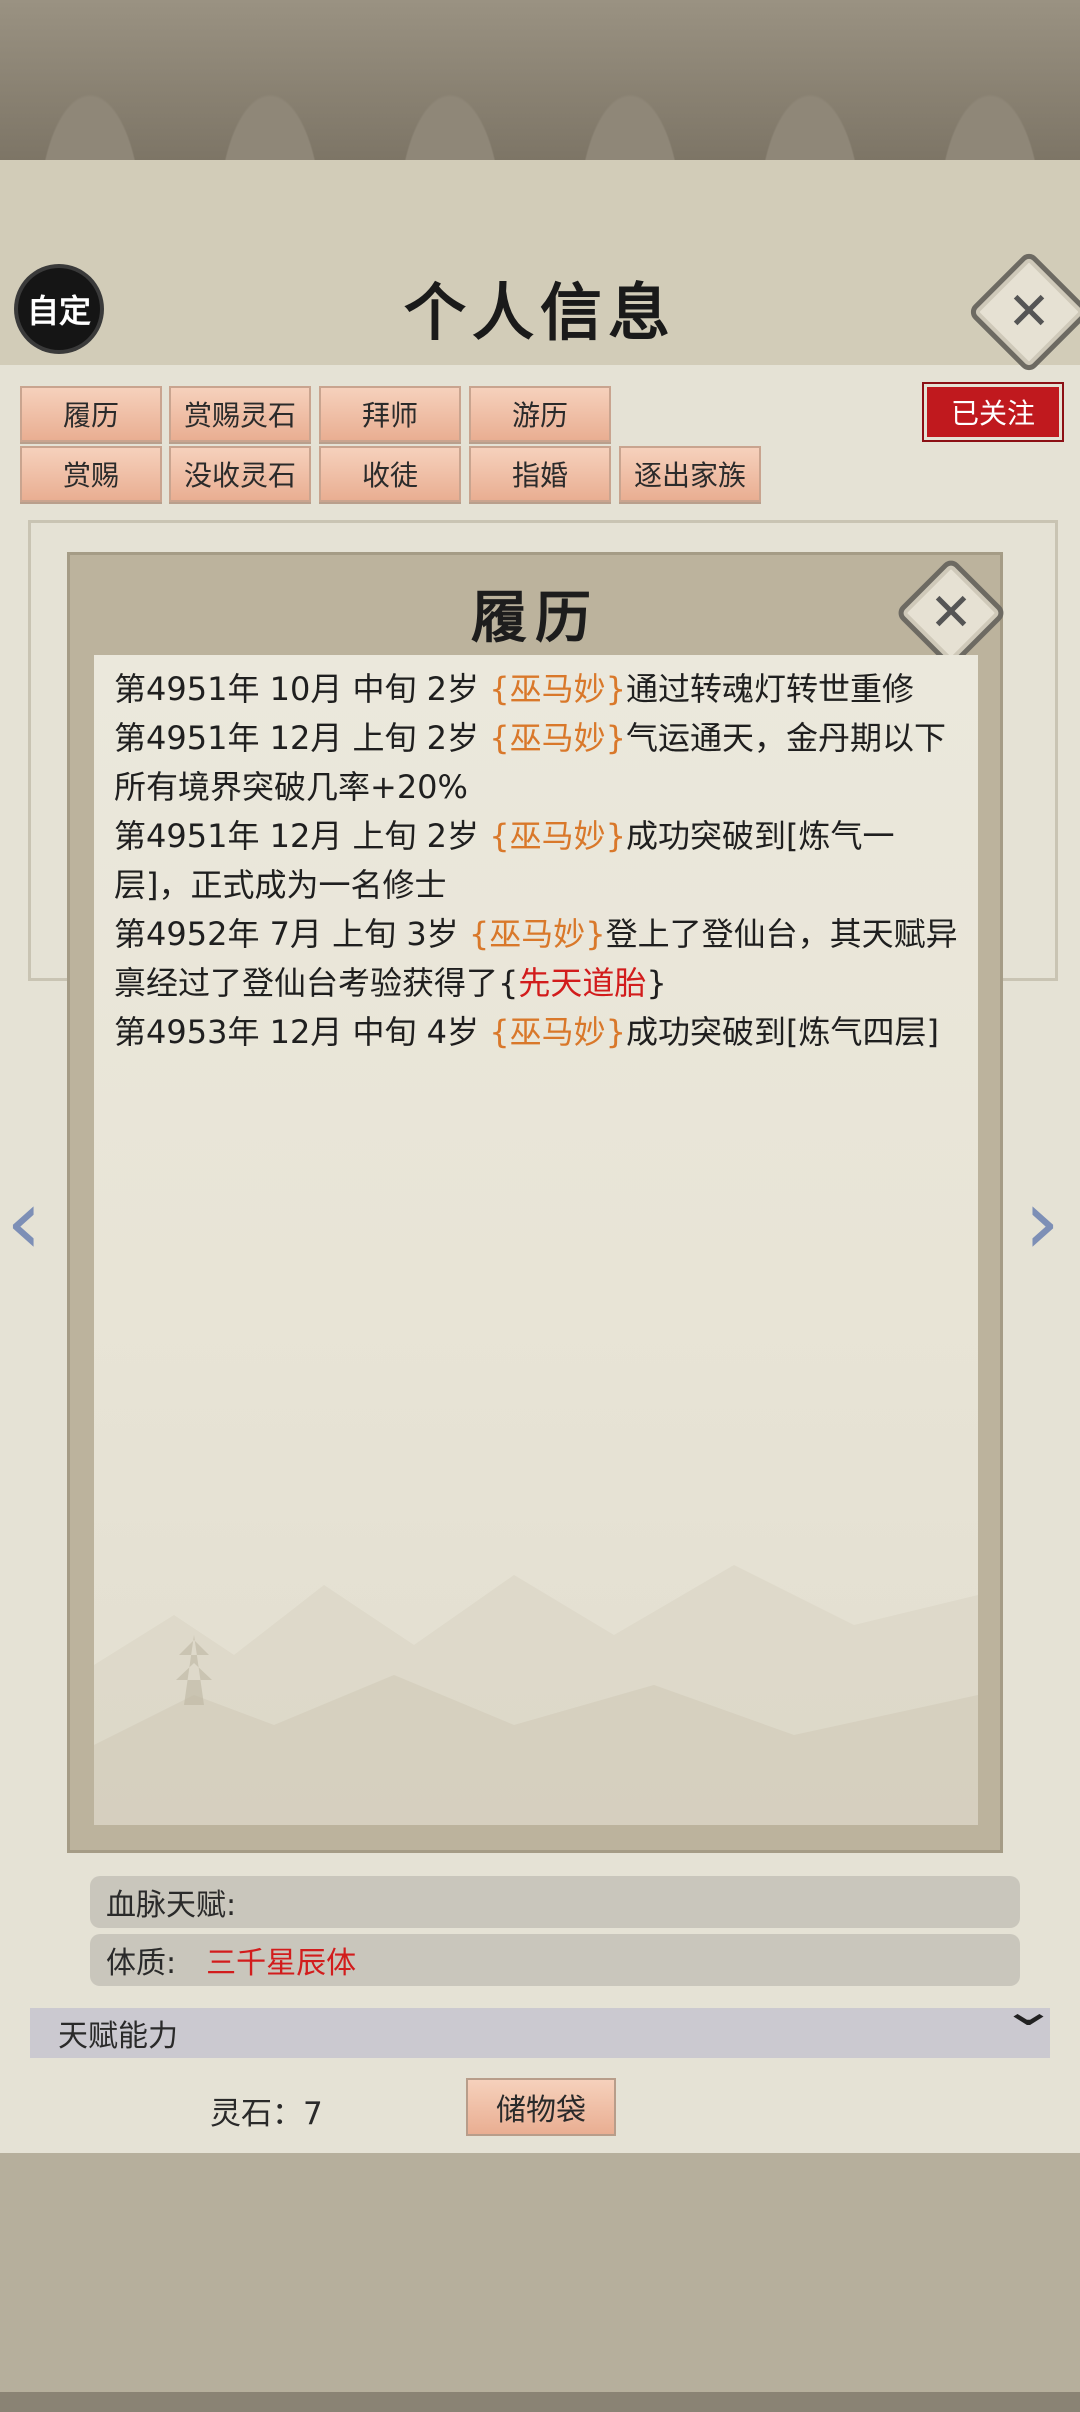 Image resolution: width=1080 pixels, height=2412 pixels. I want to click on travel-button: 游历, so click(540, 414).